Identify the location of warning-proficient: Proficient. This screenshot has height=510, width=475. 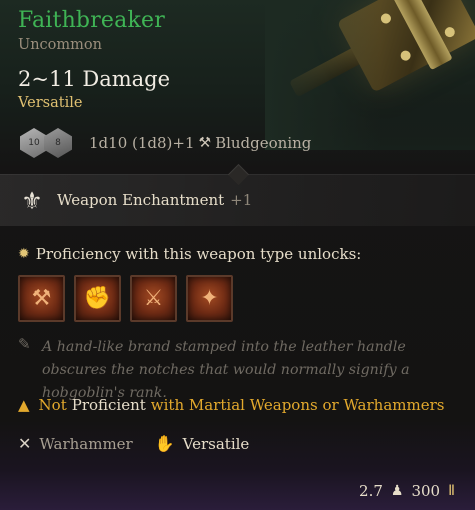
(109, 405).